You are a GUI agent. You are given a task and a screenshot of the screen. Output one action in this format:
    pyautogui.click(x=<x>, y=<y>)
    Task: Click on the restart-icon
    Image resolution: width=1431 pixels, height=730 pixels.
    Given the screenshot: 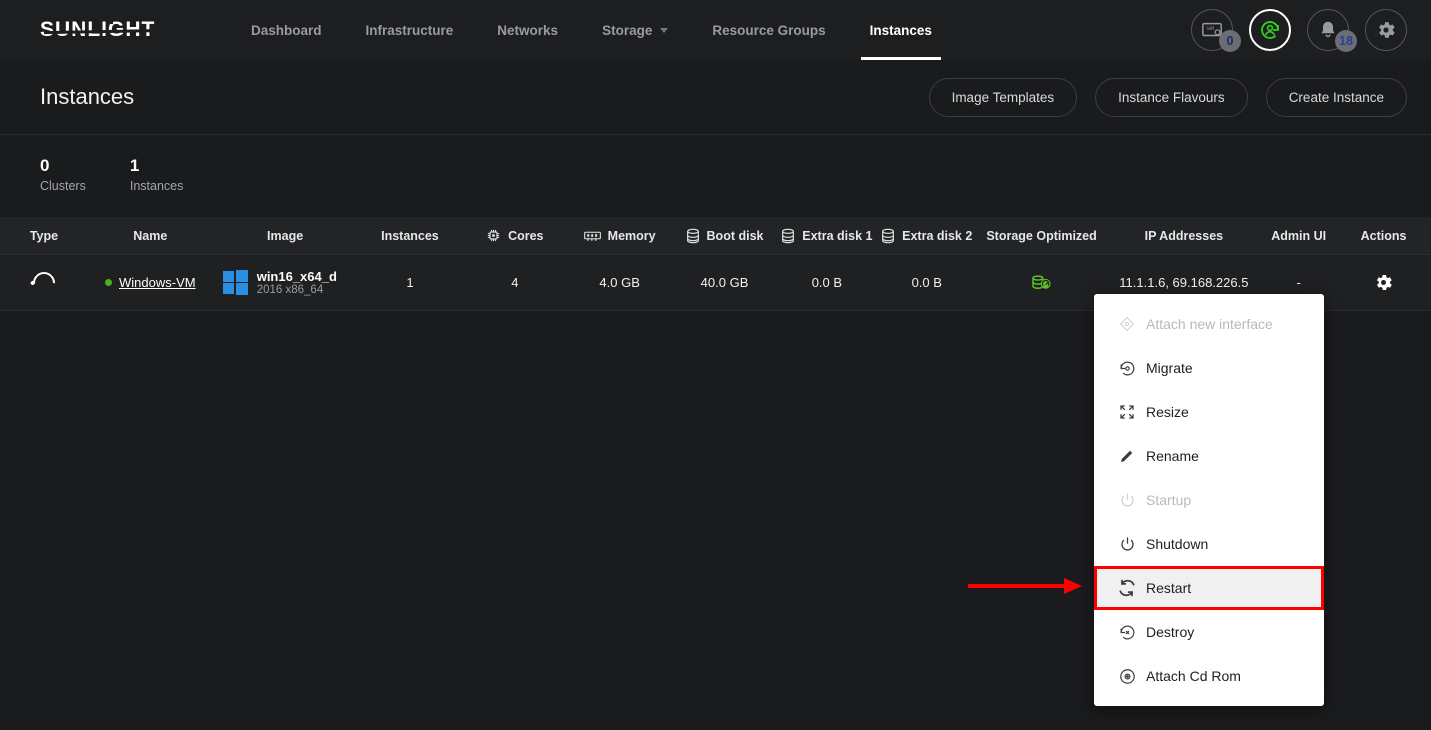 What is the action you would take?
    pyautogui.click(x=1127, y=588)
    